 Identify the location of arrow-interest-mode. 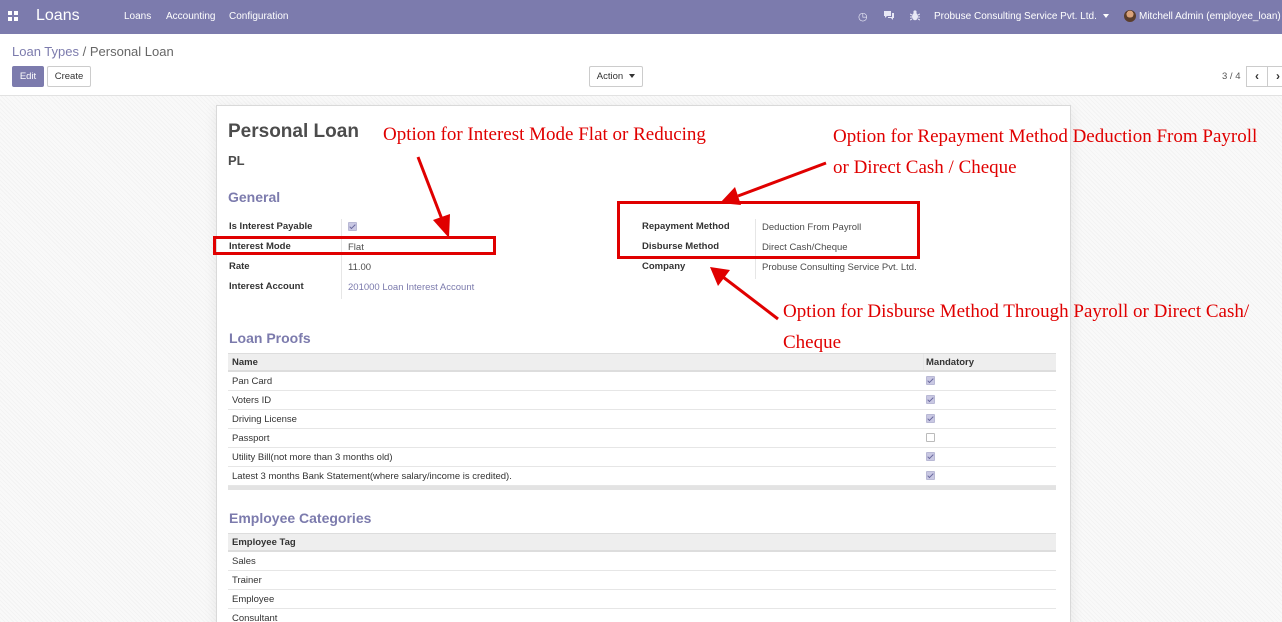
(433, 197).